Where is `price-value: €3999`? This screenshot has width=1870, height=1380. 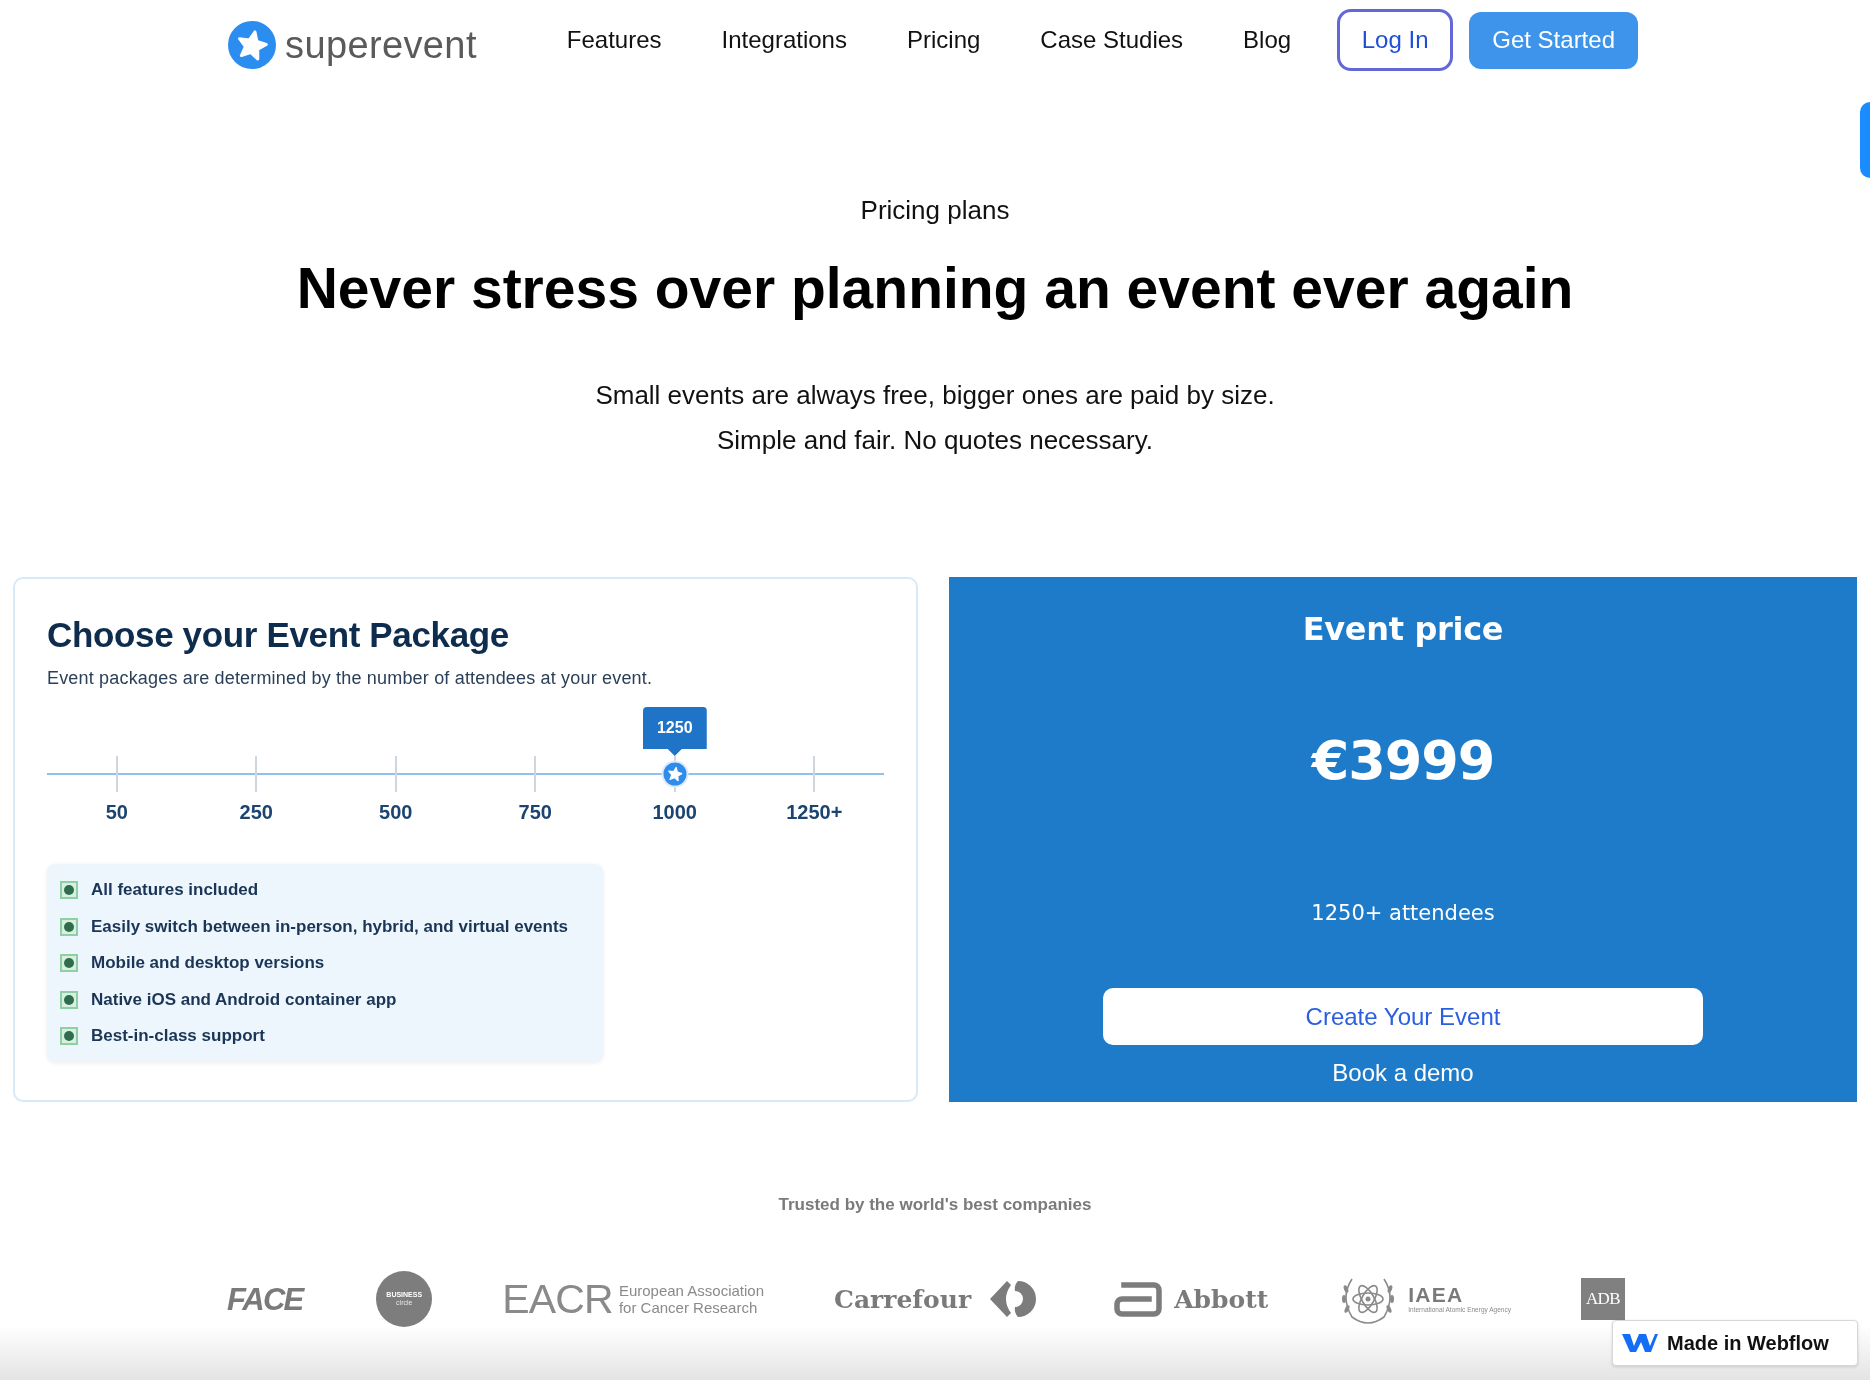
price-value: €3999 is located at coordinates (1403, 761).